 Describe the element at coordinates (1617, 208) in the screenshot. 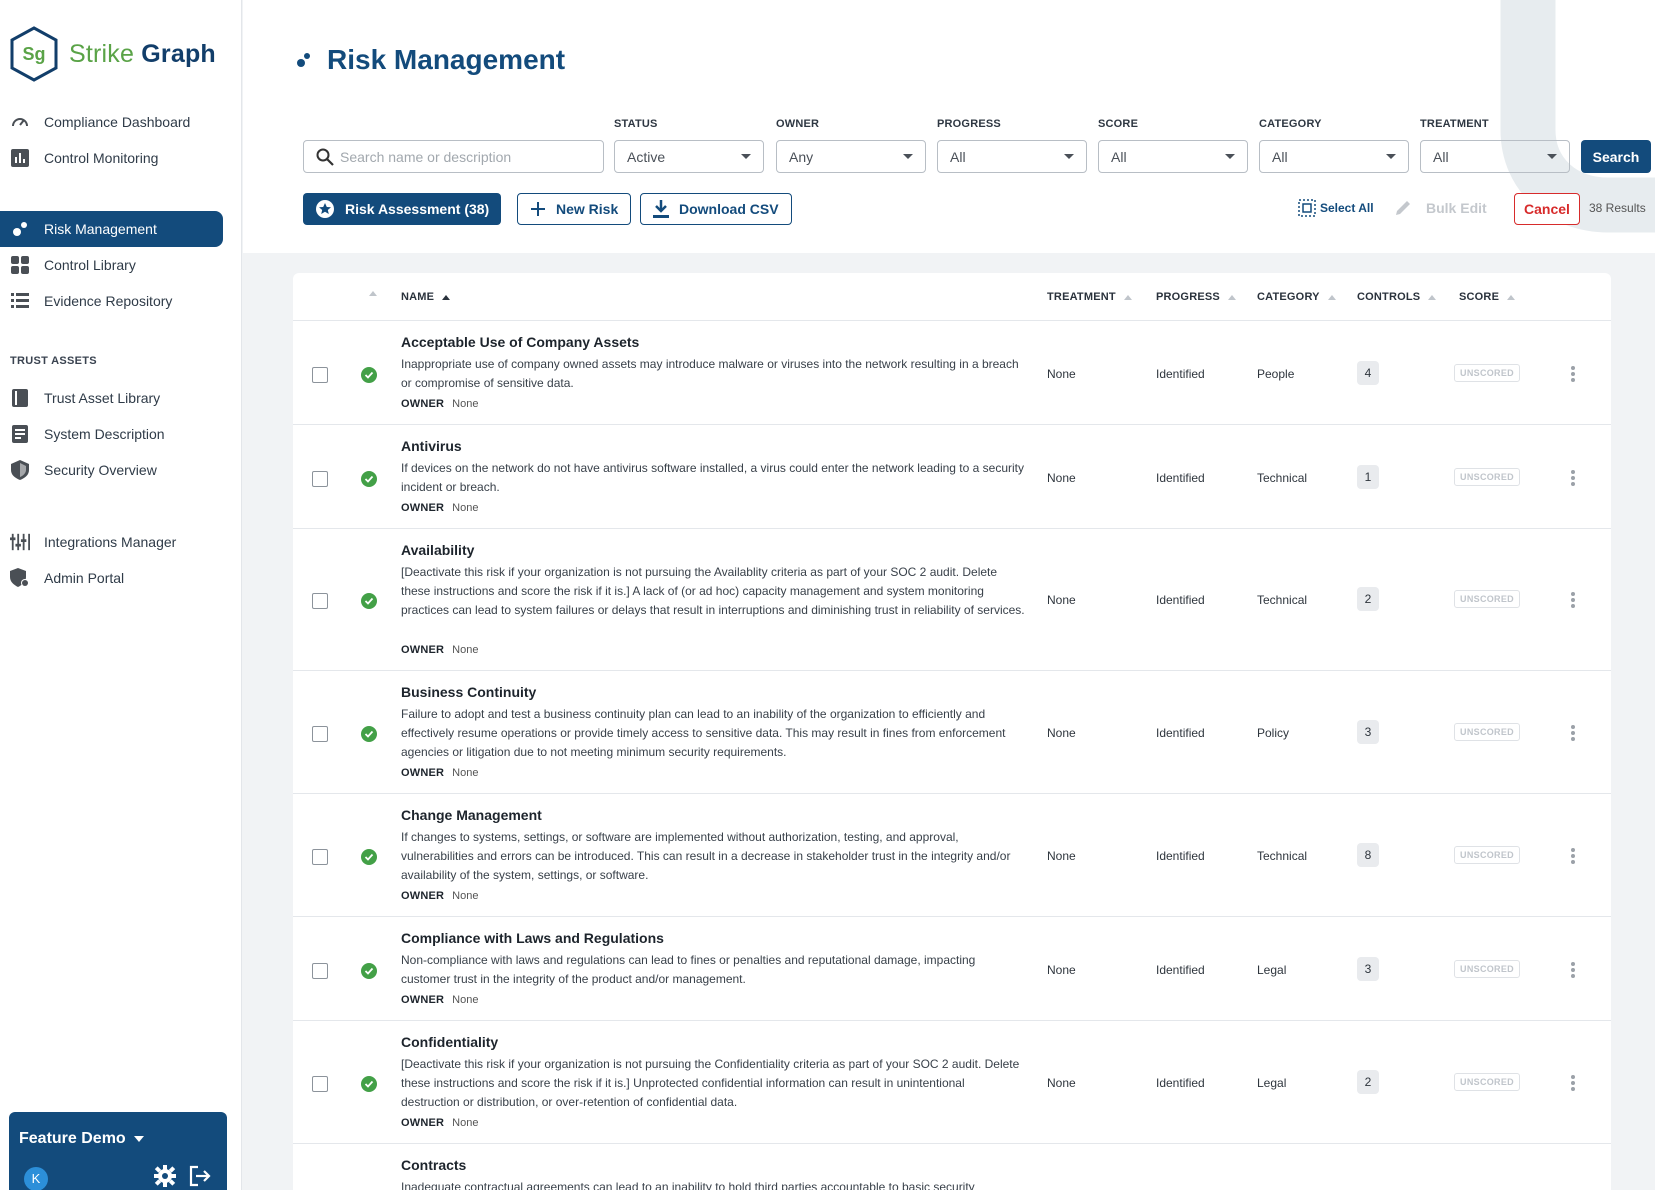

I see `results-count: 38 Results` at that location.